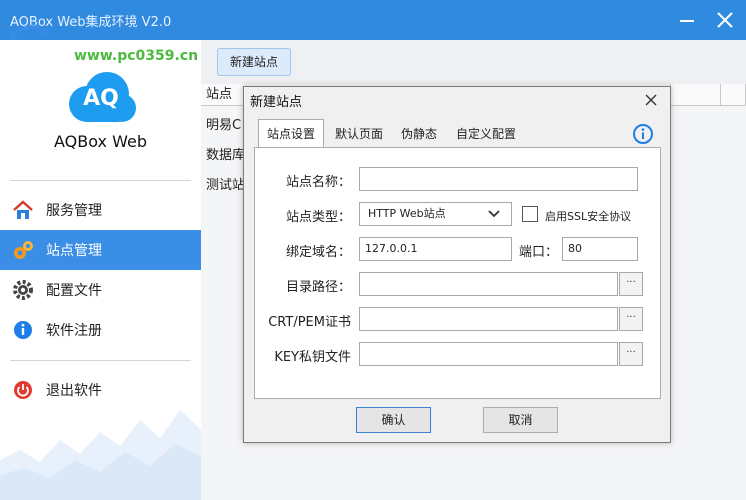 The image size is (746, 500). Describe the element at coordinates (291, 133) in the screenshot. I see `tab-site-settings: 站点设置` at that location.